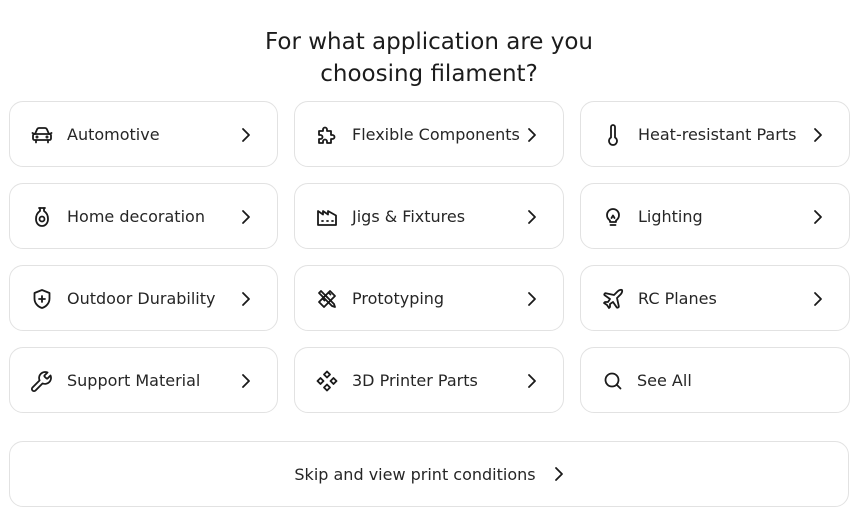 The height and width of the screenshot is (514, 862). What do you see at coordinates (428, 42) in the screenshot?
I see `page-title-line-1: For what application are you` at bounding box center [428, 42].